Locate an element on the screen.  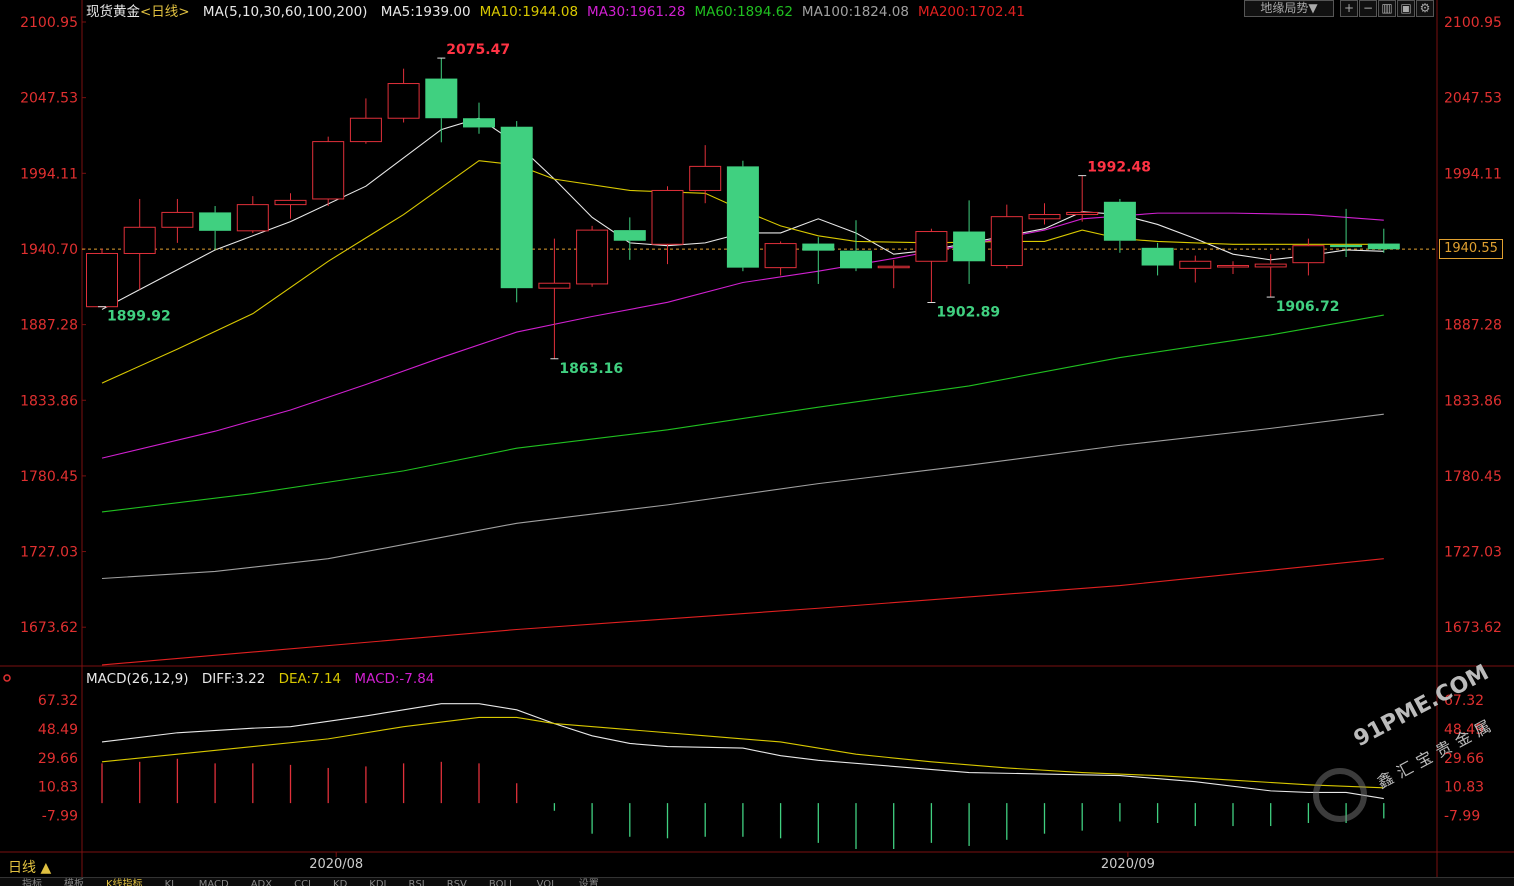
macd-tick-label-left: 29.66 is located at coordinates (58, 759).